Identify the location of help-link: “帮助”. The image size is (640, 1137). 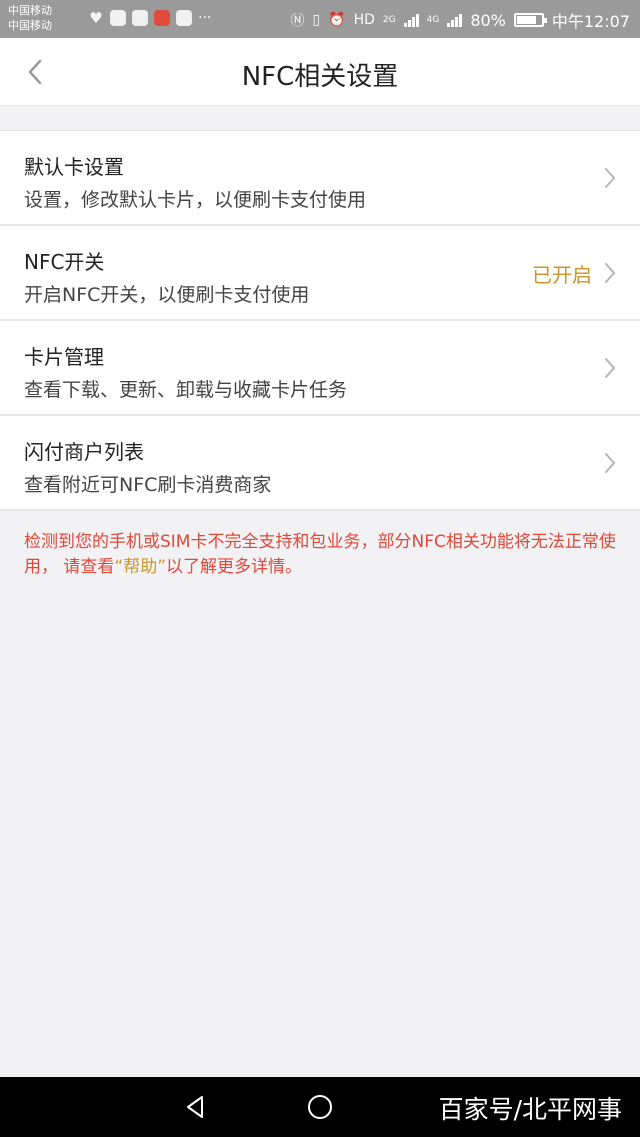
(140, 567).